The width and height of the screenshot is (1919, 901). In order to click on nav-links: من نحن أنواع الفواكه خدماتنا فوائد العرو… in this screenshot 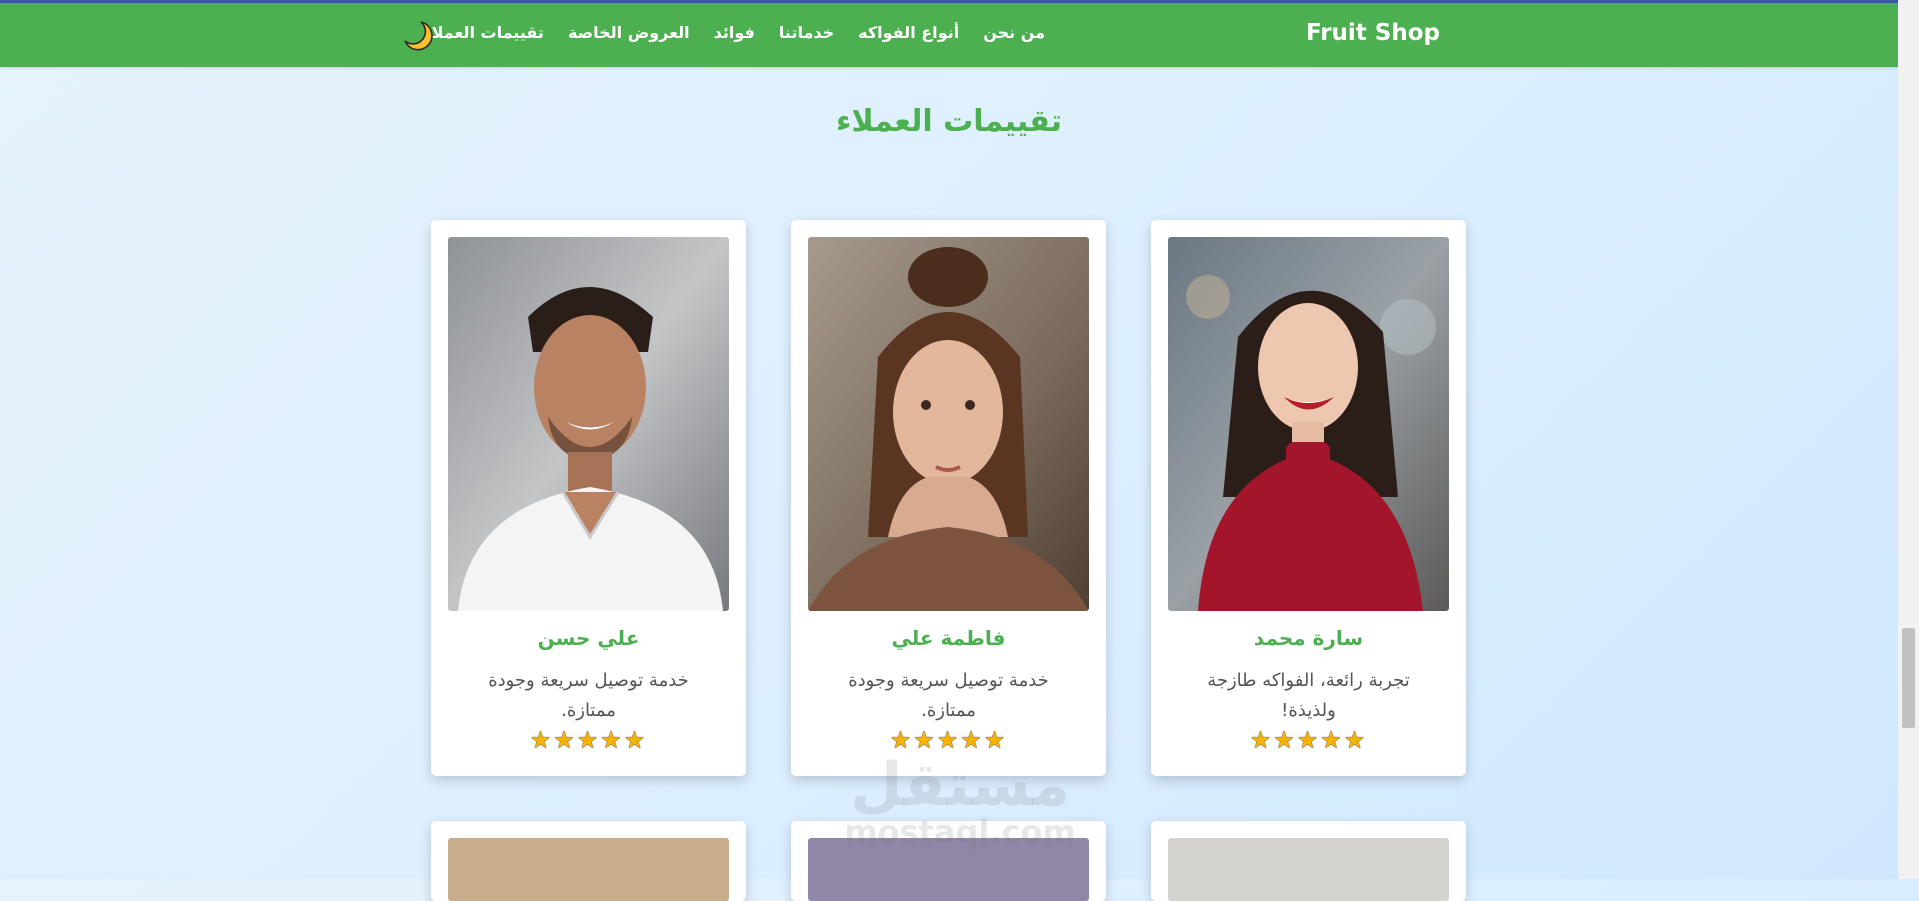, I will do `click(734, 32)`.